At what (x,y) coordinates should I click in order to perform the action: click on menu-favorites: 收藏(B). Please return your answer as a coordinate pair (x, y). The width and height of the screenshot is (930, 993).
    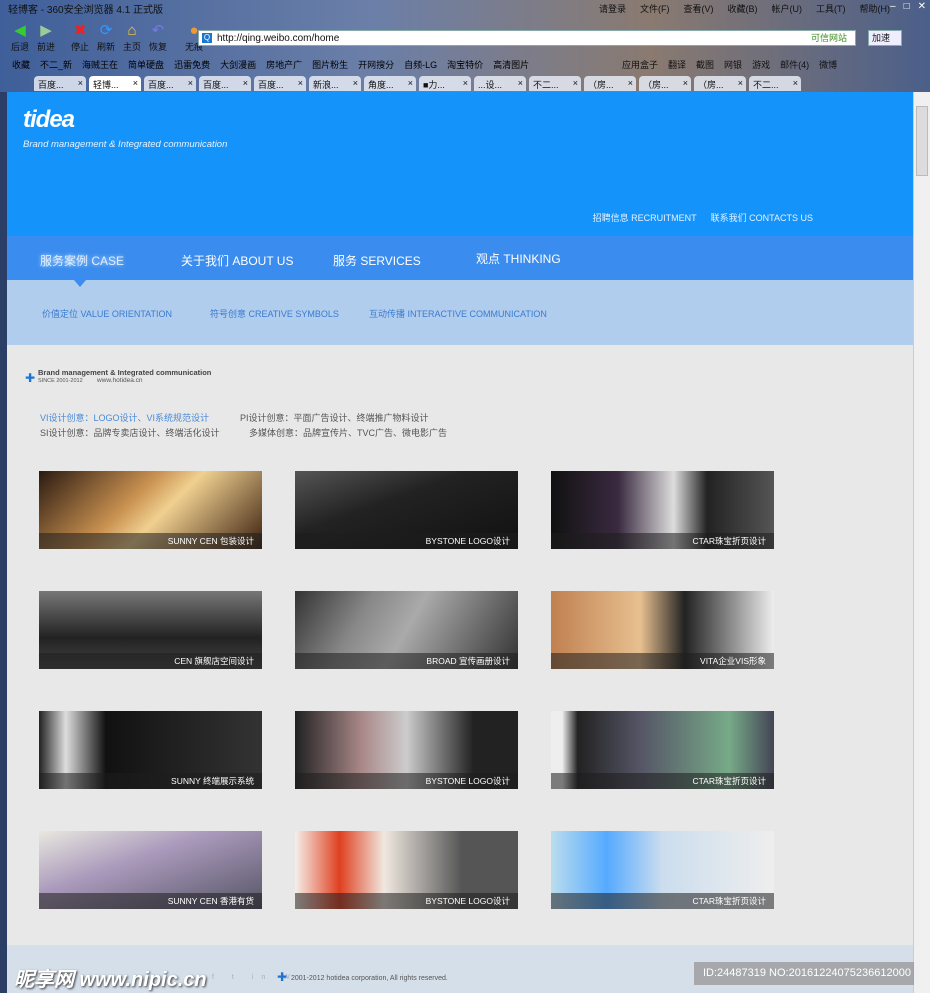
    Looking at the image, I should click on (743, 8).